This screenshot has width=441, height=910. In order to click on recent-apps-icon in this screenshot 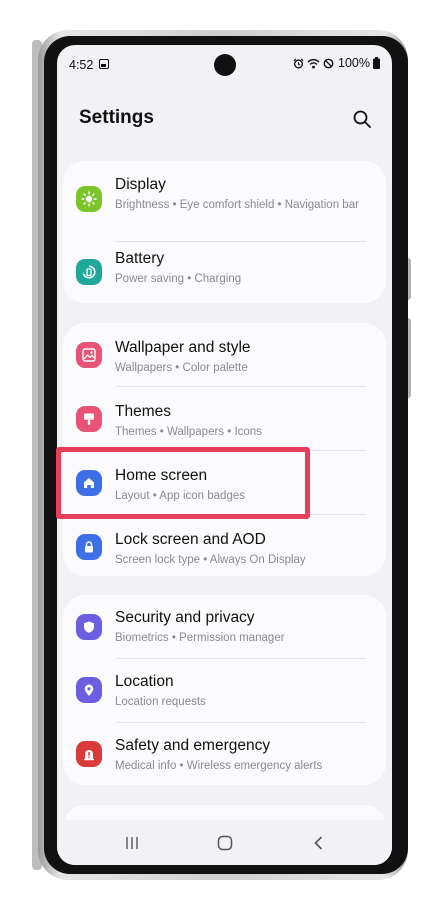, I will do `click(132, 843)`.